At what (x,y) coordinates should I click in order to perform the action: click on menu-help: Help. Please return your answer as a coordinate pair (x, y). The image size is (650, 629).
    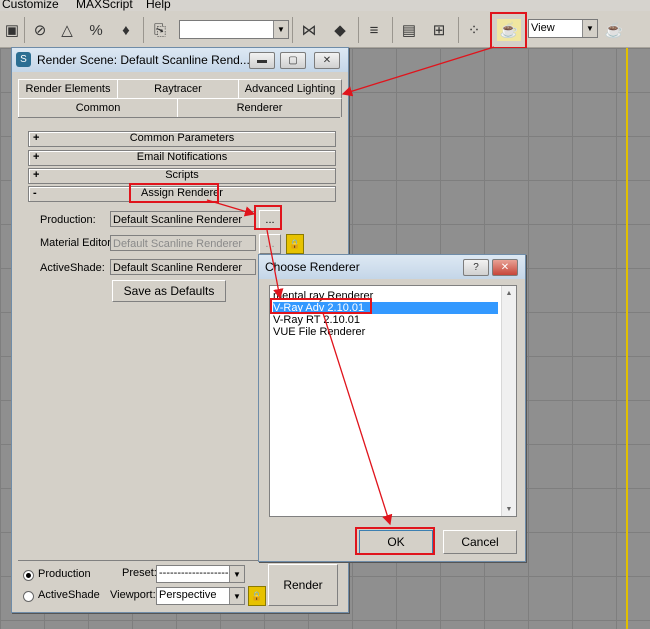
    Looking at the image, I should click on (158, 5).